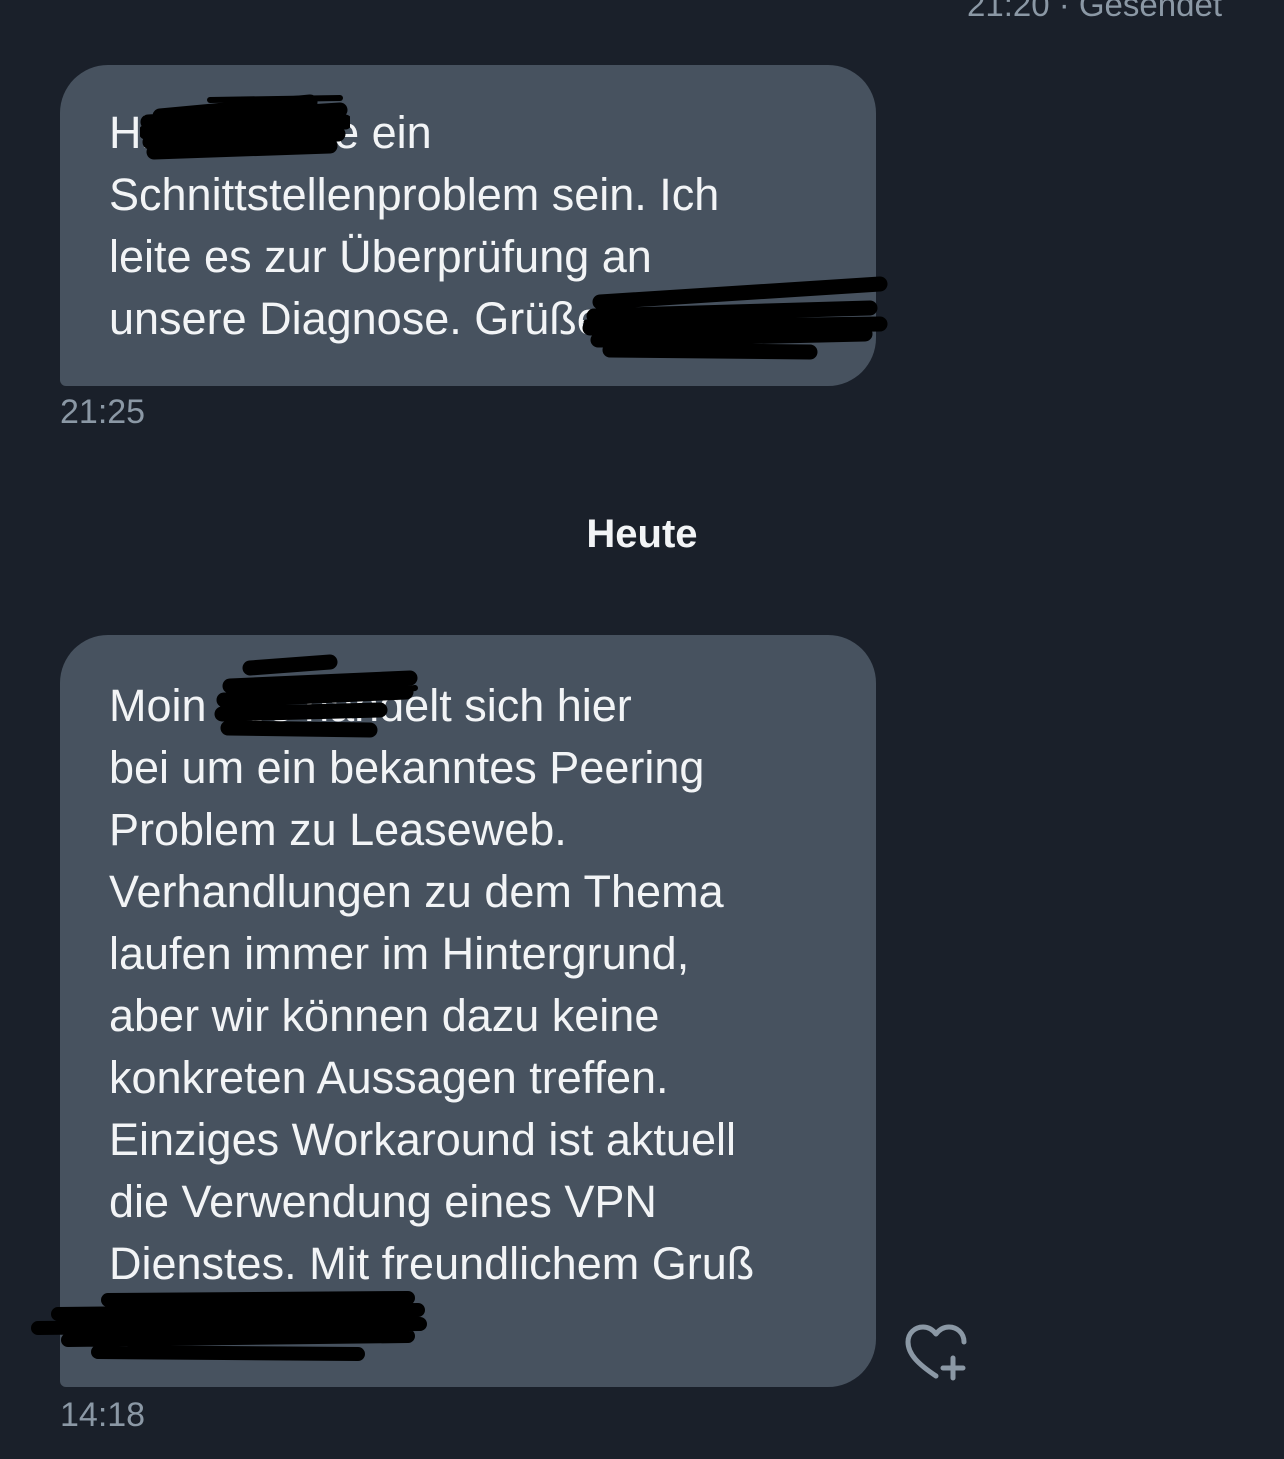 Image resolution: width=1284 pixels, height=1459 pixels. I want to click on add-reaction-button, so click(937, 1353).